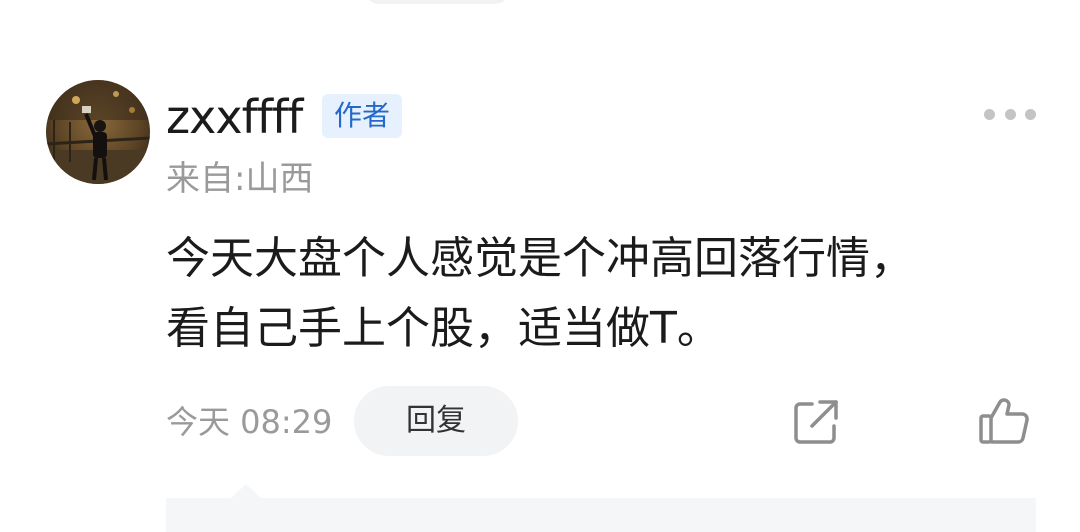 This screenshot has height=532, width=1080. What do you see at coordinates (989, 114) in the screenshot?
I see `more-dots-icon` at bounding box center [989, 114].